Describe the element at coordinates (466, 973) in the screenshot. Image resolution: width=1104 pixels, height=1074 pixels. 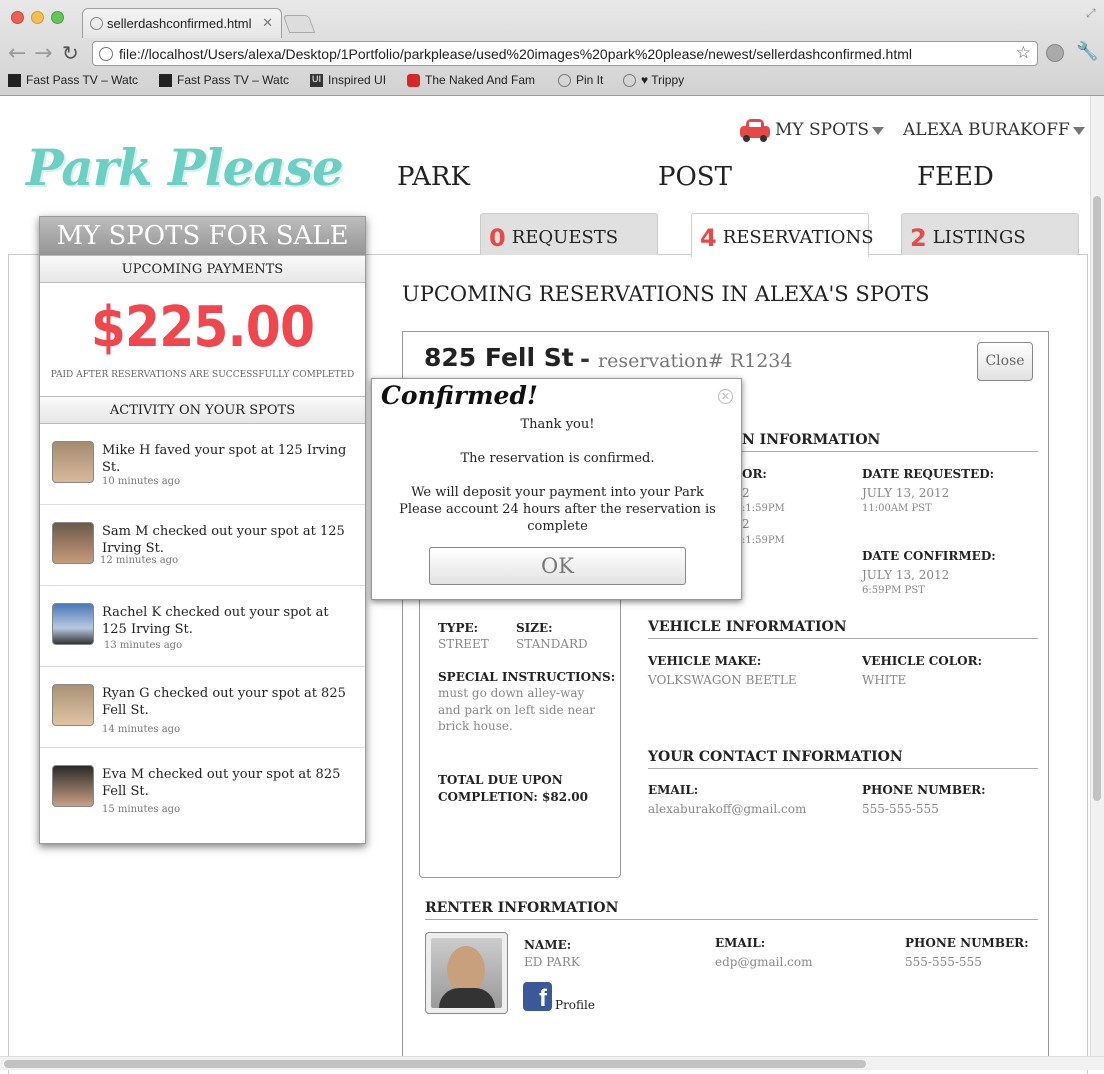
I see `renter-avatar` at that location.